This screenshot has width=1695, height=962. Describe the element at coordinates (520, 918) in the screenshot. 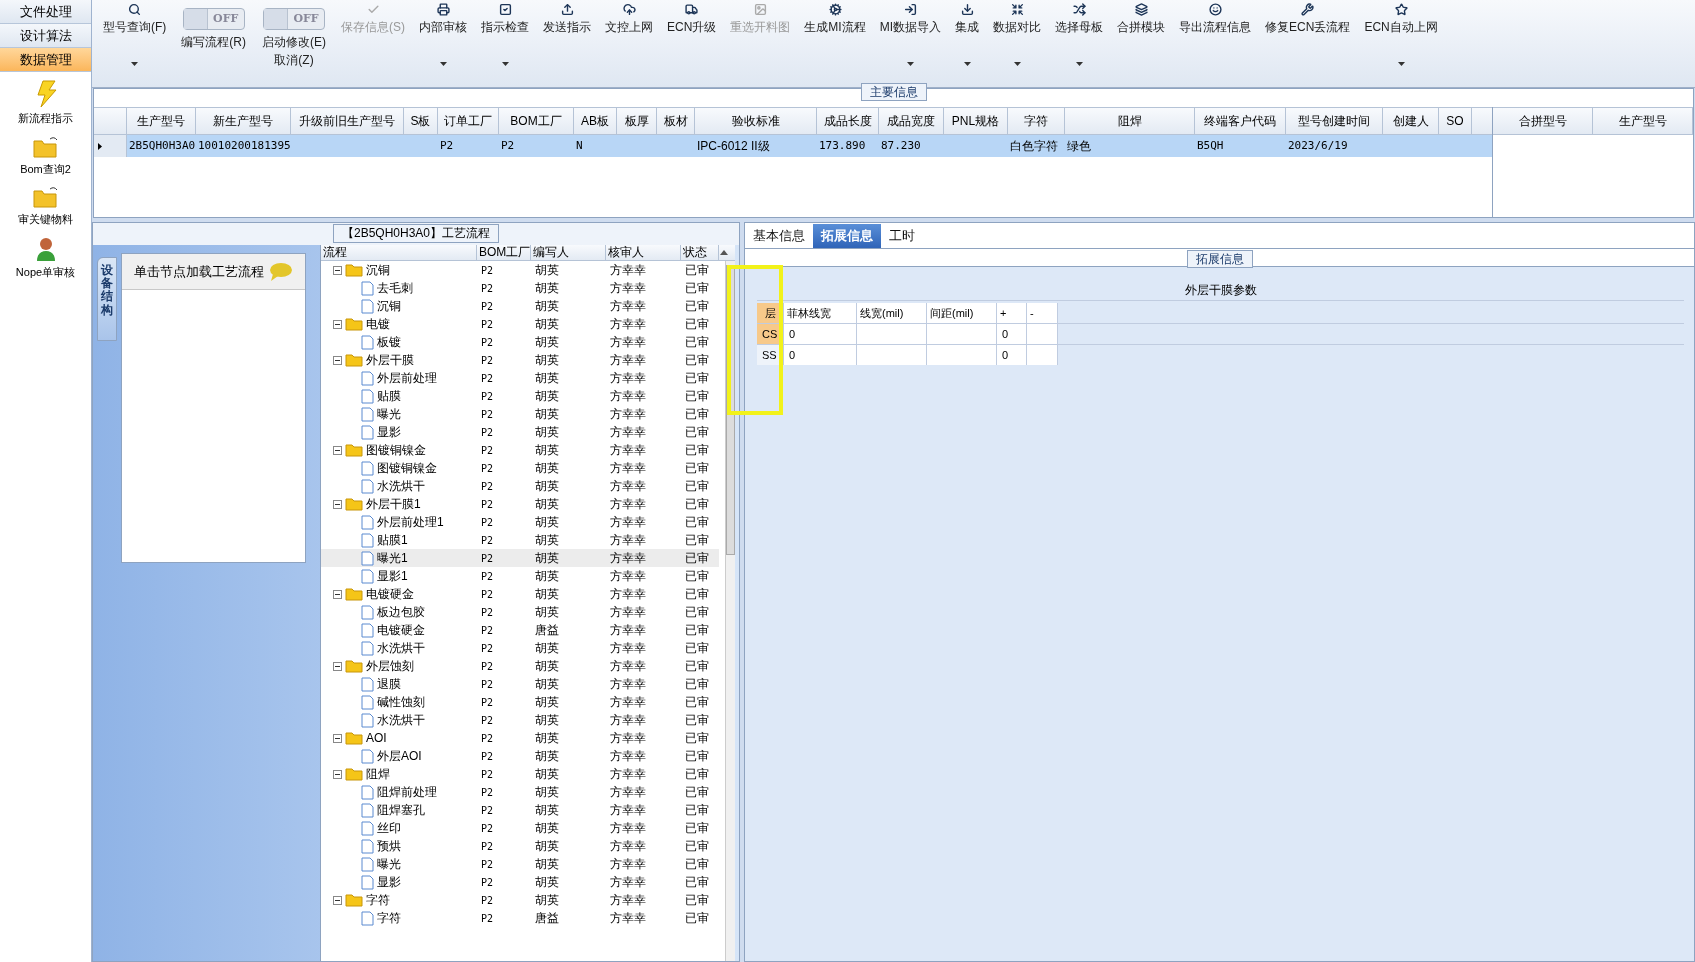

I see `tree-row: 字符 P2 唐益 方幸幸 已审` at that location.